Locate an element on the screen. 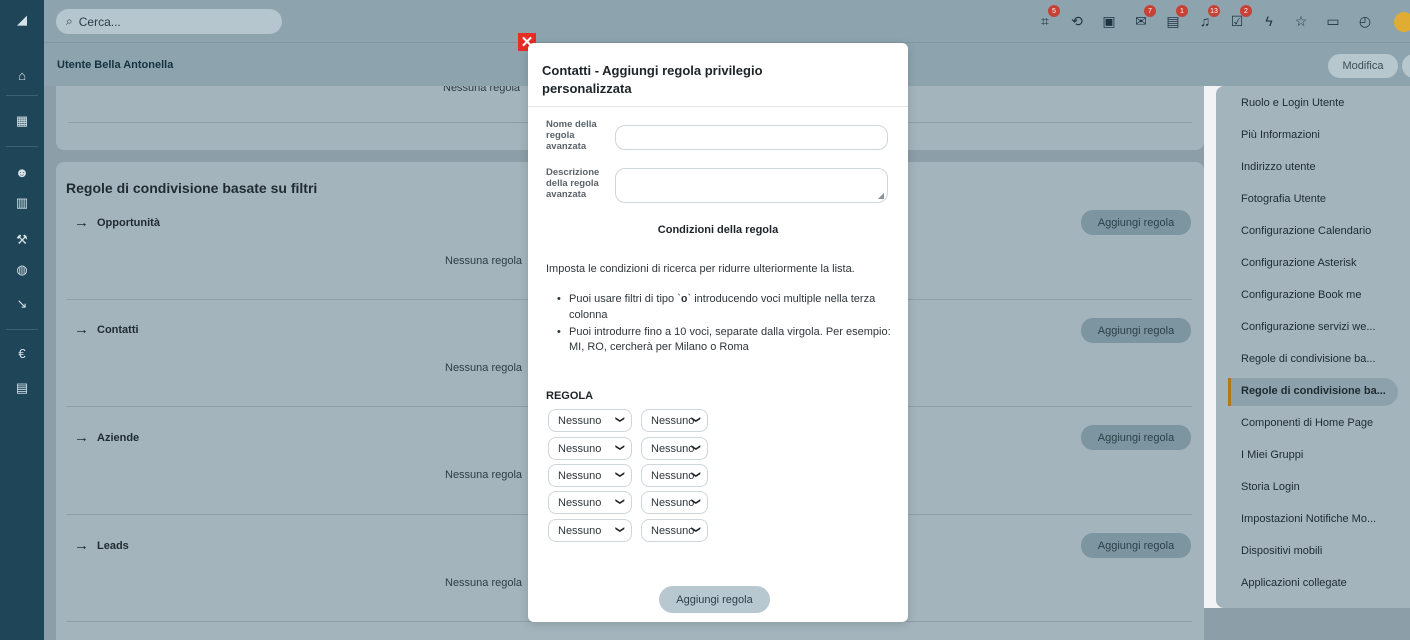  flash-icon: ϟ is located at coordinates (1269, 21).